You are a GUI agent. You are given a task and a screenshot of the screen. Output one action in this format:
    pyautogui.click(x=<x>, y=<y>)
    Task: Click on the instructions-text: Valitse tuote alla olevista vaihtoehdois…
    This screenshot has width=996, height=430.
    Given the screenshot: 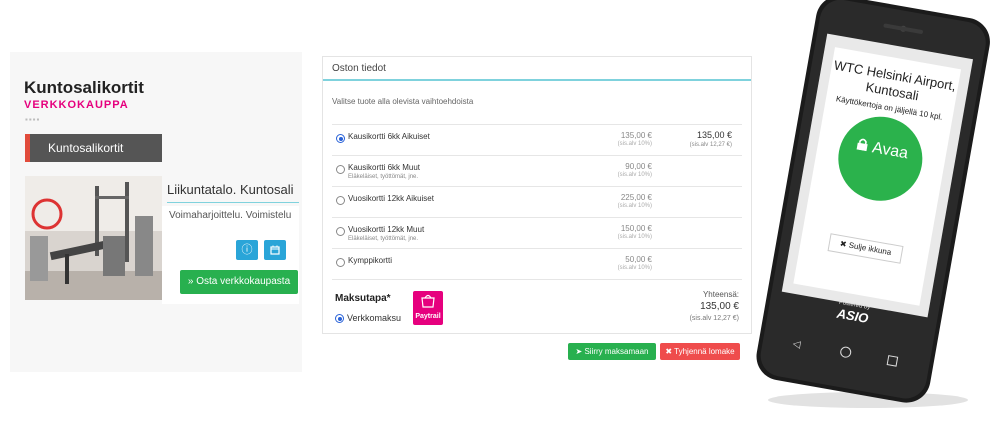 What is the action you would take?
    pyautogui.click(x=403, y=101)
    